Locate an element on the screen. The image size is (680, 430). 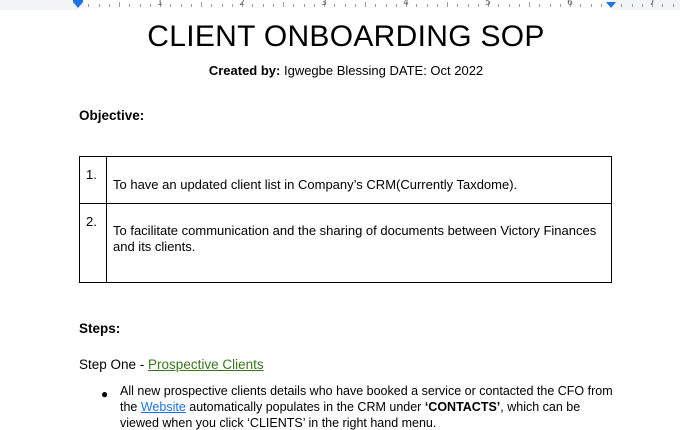
ruler-right-margin is located at coordinates (646, 5).